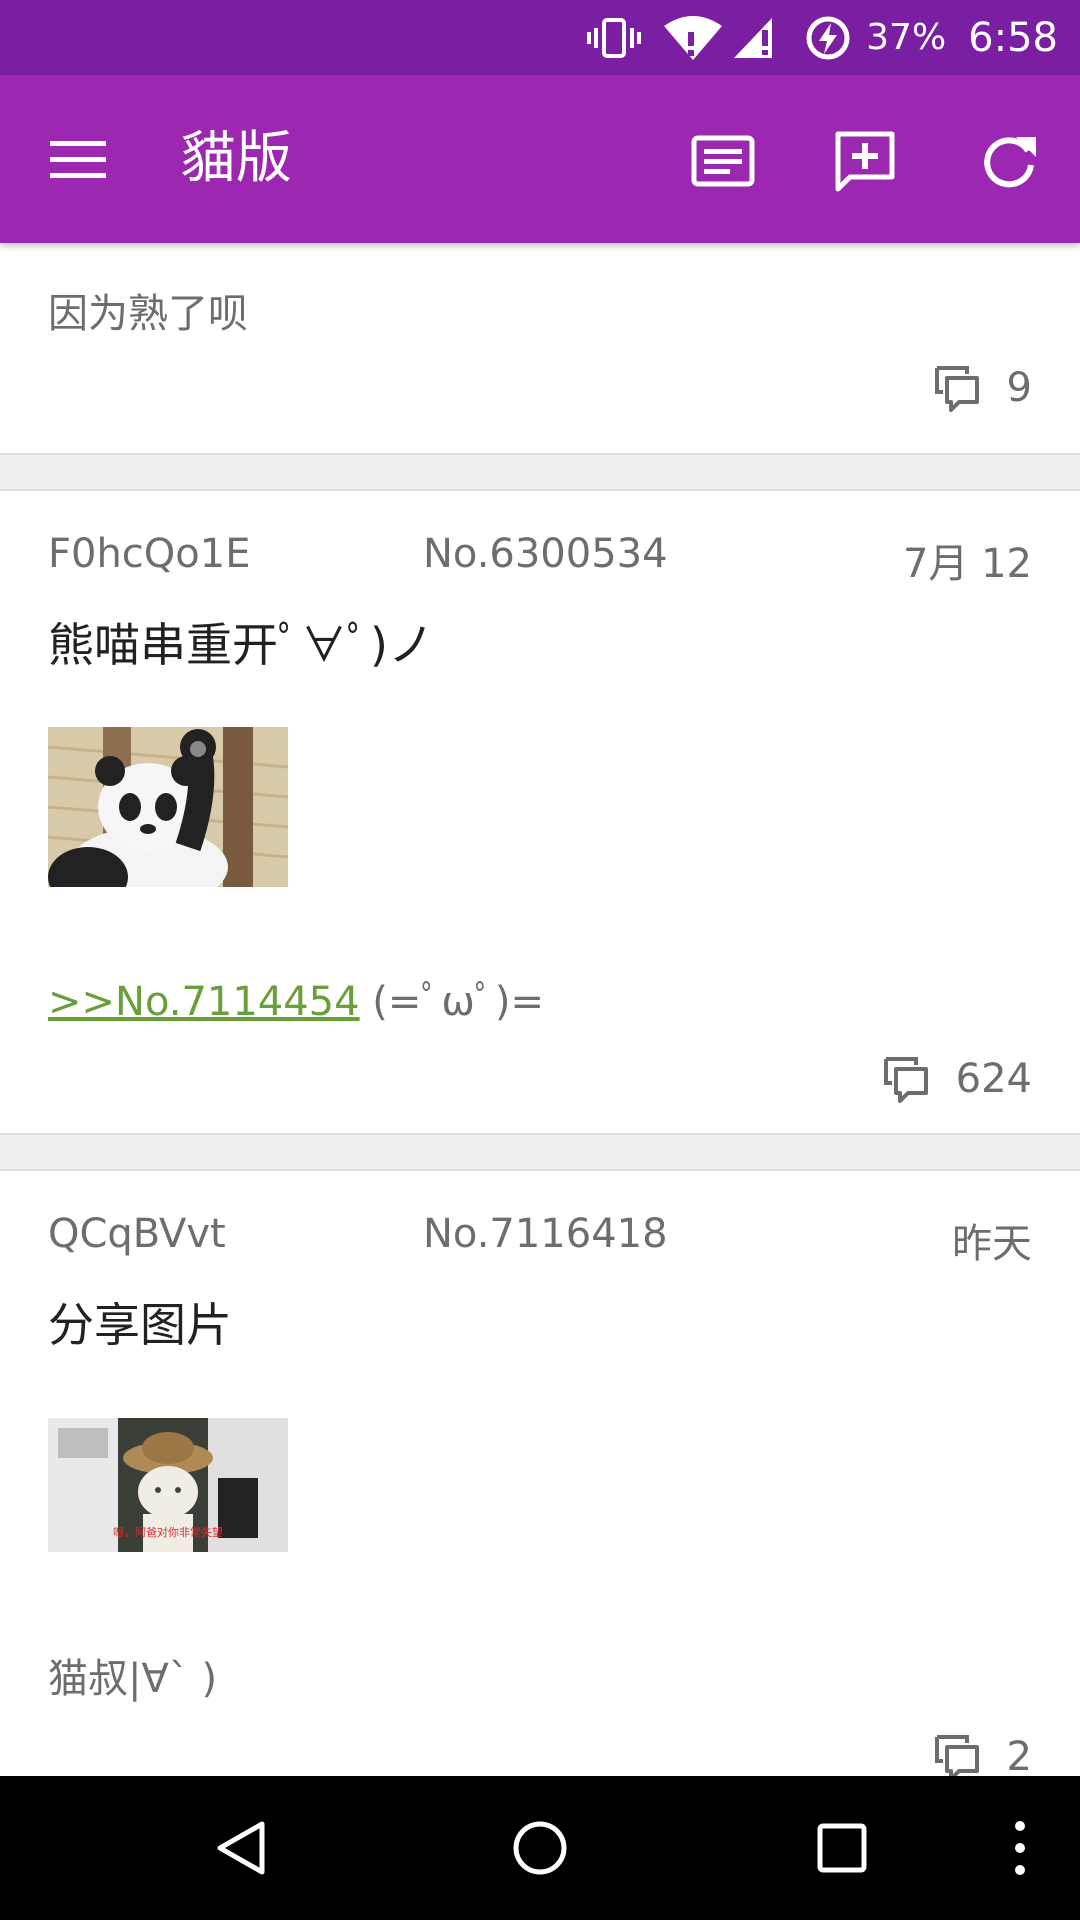  Describe the element at coordinates (755, 38) in the screenshot. I see `signal-icon` at that location.